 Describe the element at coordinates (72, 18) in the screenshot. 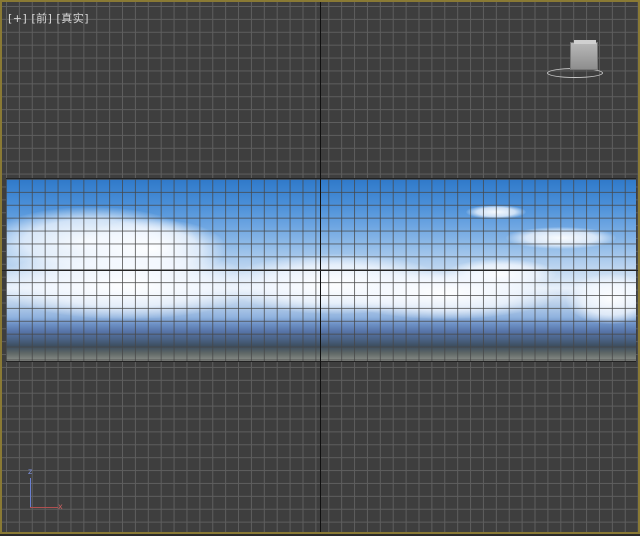

I see `viewport-shading-menu: [真实]` at that location.